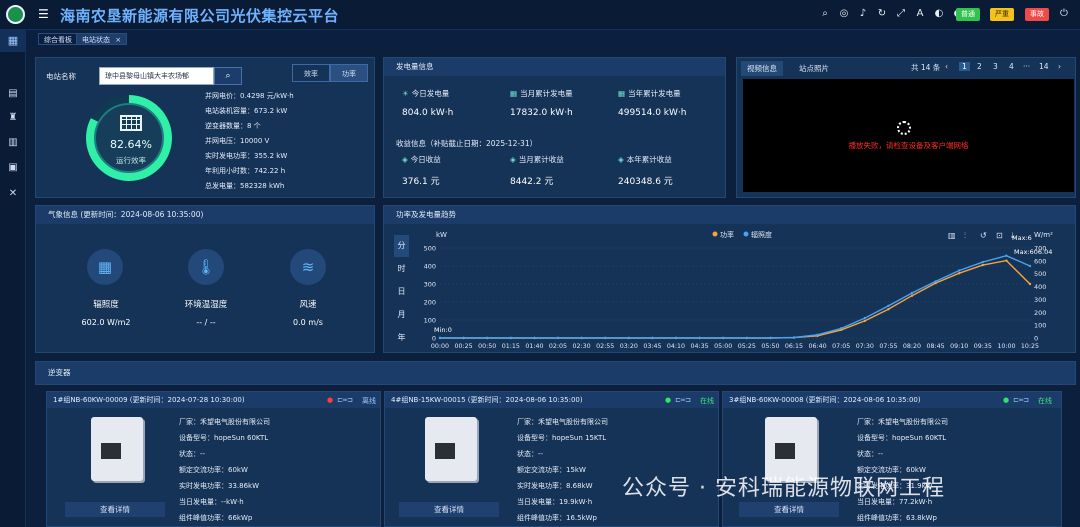 The height and width of the screenshot is (527, 1080). Describe the element at coordinates (401, 315) in the screenshot. I see `period-tab-month: 月` at that location.